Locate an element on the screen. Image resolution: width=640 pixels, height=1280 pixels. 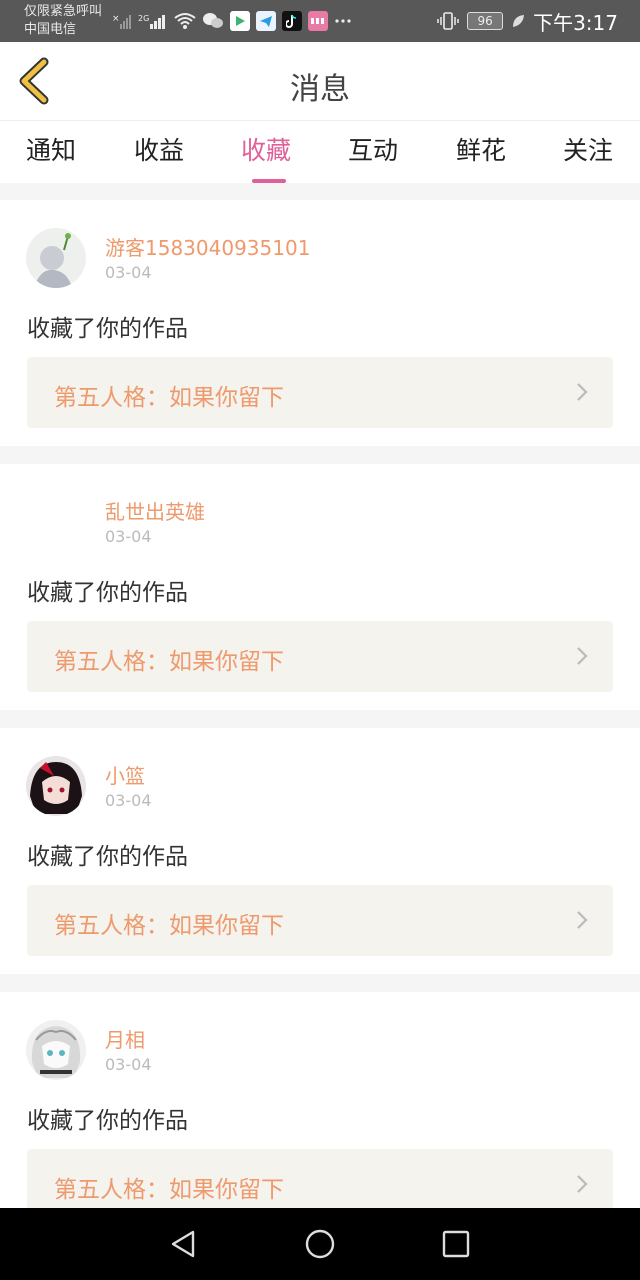
page-title: 消息 is located at coordinates (320, 89).